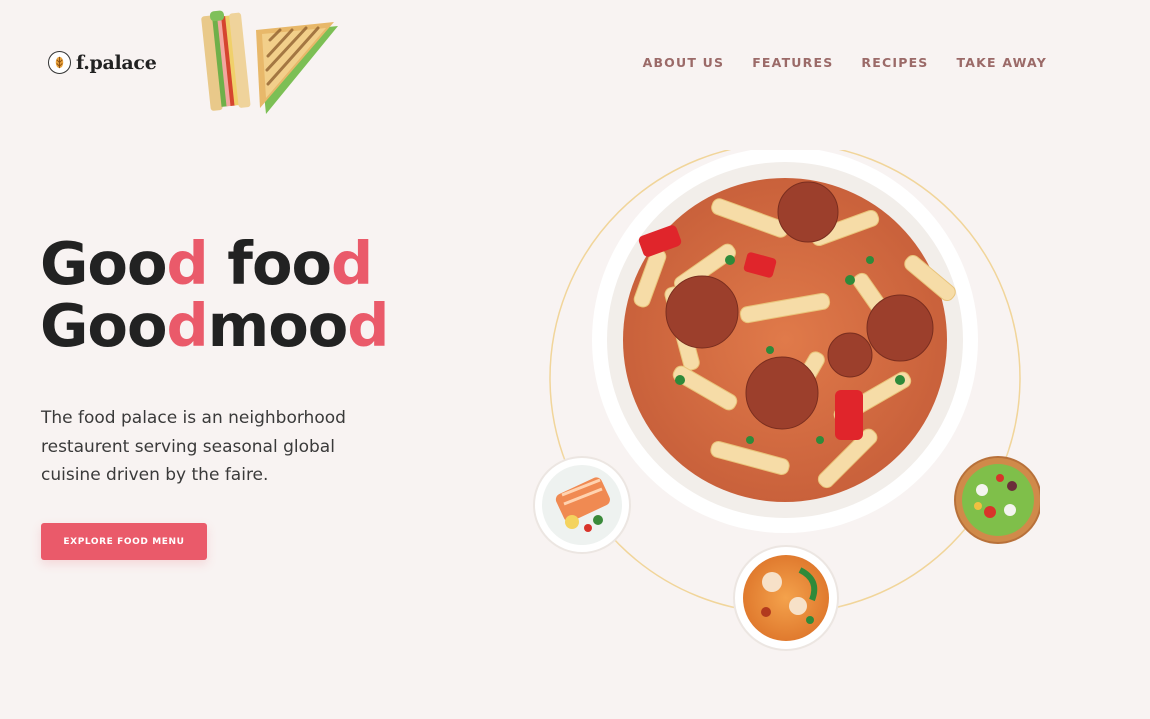 Image resolution: width=1150 pixels, height=719 pixels. What do you see at coordinates (792, 62) in the screenshot?
I see `nav-features: FEATURES` at bounding box center [792, 62].